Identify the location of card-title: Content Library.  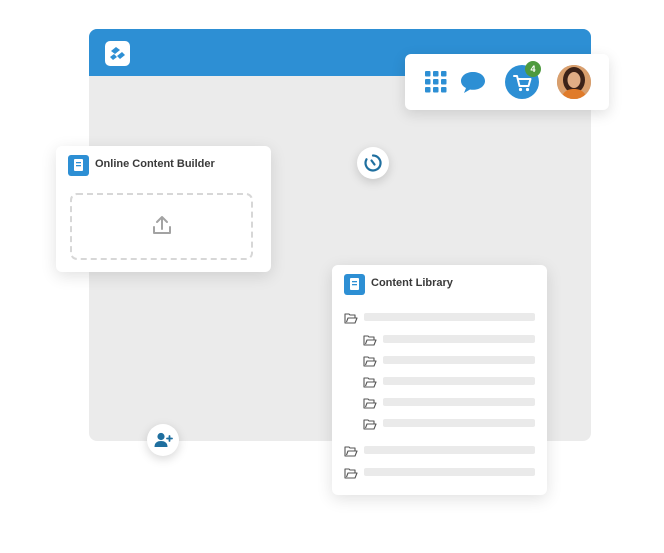
(412, 283).